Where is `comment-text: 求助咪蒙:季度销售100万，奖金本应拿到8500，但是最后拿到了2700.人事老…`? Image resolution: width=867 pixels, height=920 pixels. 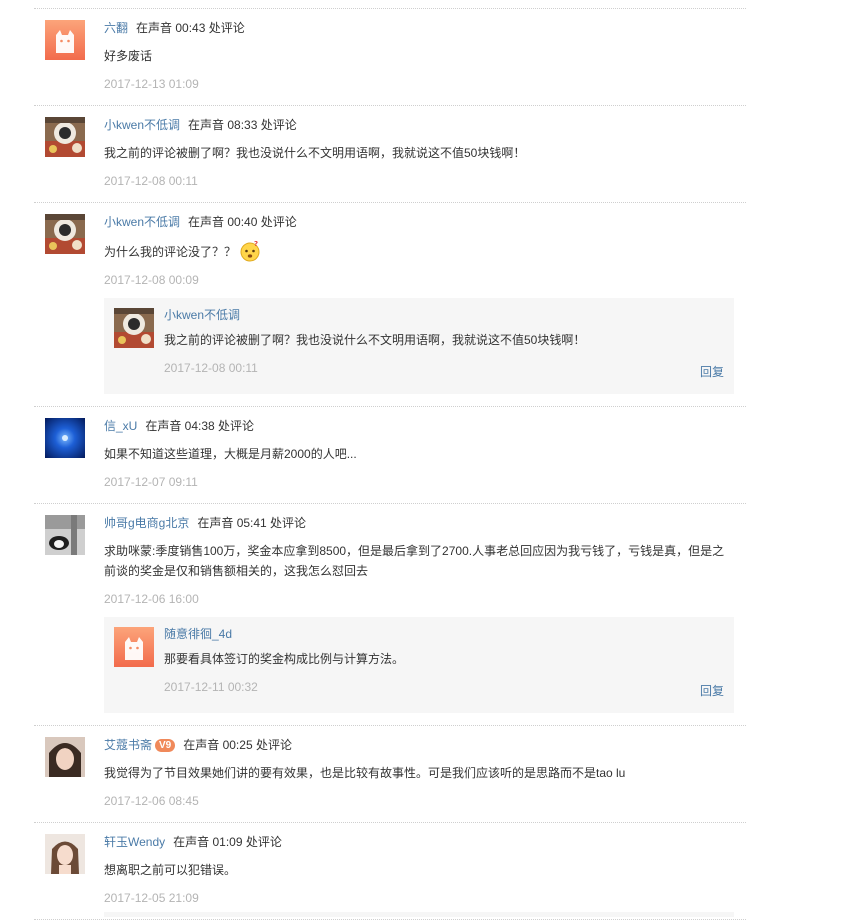
comment-text: 求助咪蒙:季度销售100万，奖金本应拿到8500，但是最后拿到了2700.人事老… is located at coordinates (418, 561).